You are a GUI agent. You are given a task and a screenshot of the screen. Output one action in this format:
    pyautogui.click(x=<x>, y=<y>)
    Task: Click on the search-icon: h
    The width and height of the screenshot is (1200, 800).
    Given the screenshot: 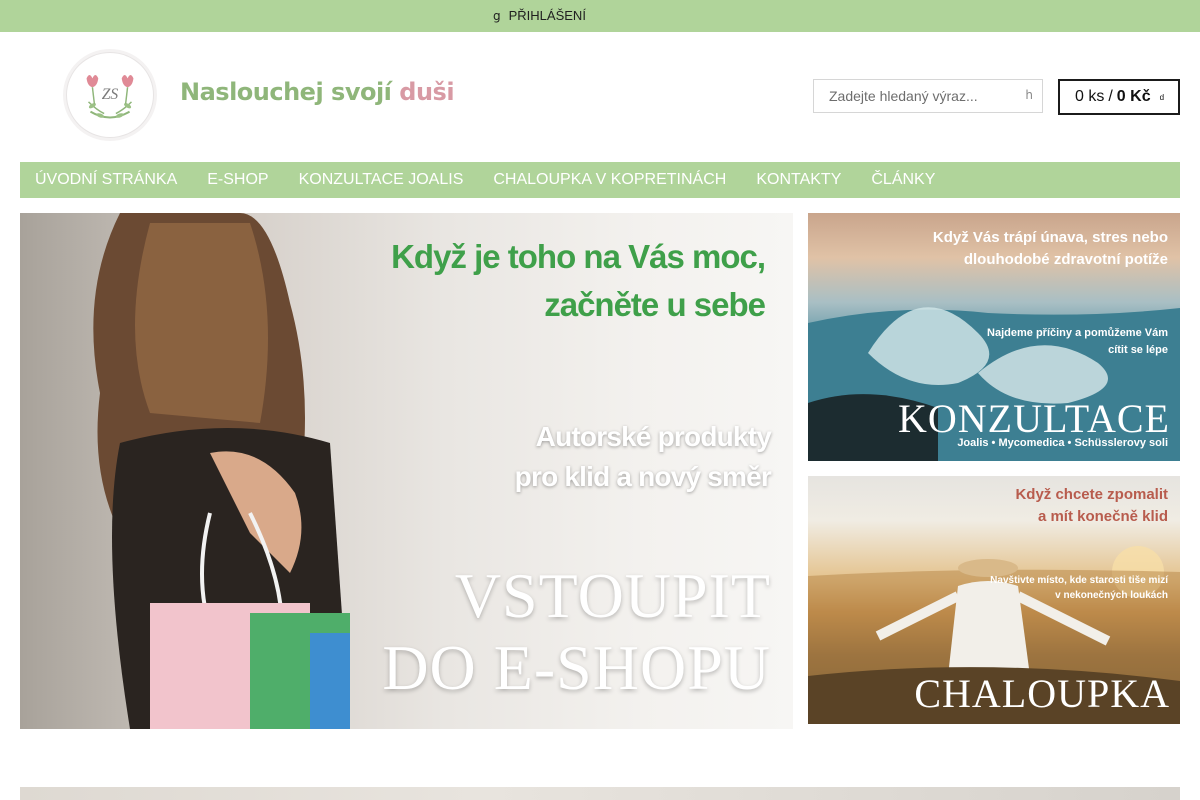 What is the action you would take?
    pyautogui.click(x=1029, y=95)
    